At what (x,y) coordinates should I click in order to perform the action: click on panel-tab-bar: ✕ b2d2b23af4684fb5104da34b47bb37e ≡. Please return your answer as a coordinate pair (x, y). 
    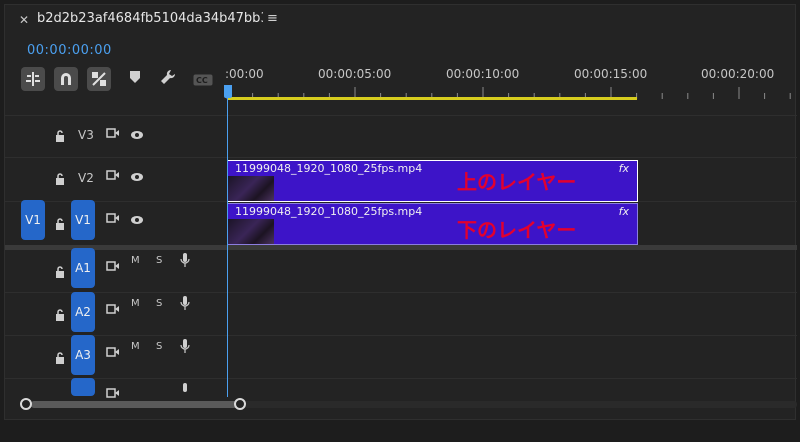
    Looking at the image, I should click on (401, 20).